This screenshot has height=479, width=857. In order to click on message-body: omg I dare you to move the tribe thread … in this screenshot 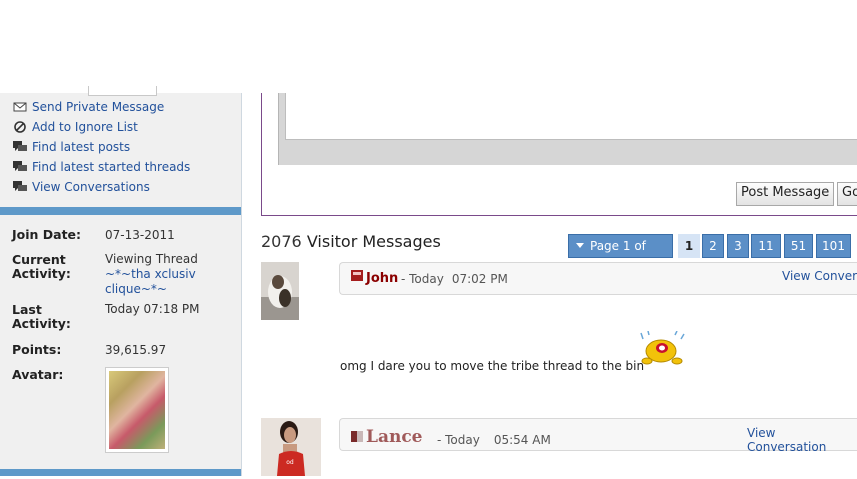, I will do `click(492, 366)`.